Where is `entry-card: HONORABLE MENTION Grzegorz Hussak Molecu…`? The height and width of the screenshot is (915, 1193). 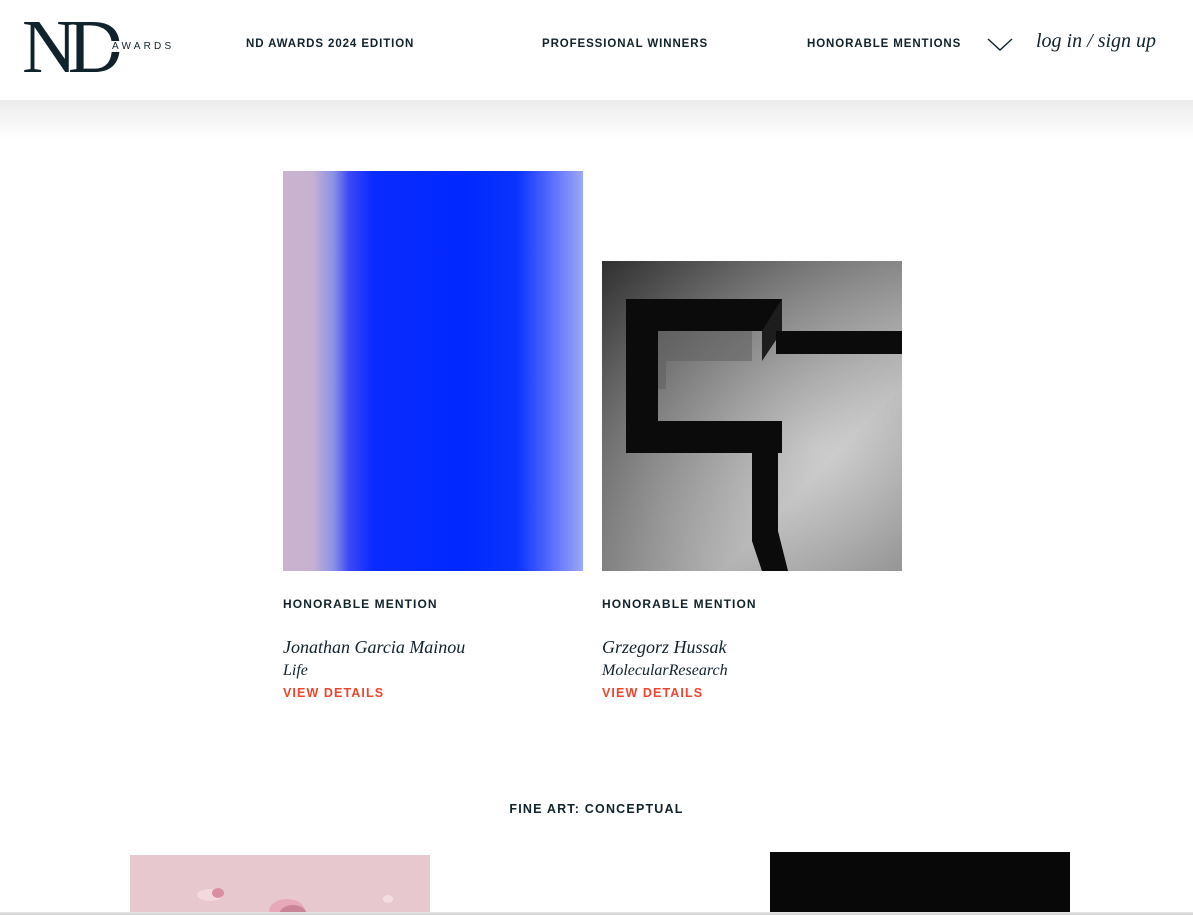 entry-card: HONORABLE MENTION Grzegorz Hussak Molecu… is located at coordinates (752, 480).